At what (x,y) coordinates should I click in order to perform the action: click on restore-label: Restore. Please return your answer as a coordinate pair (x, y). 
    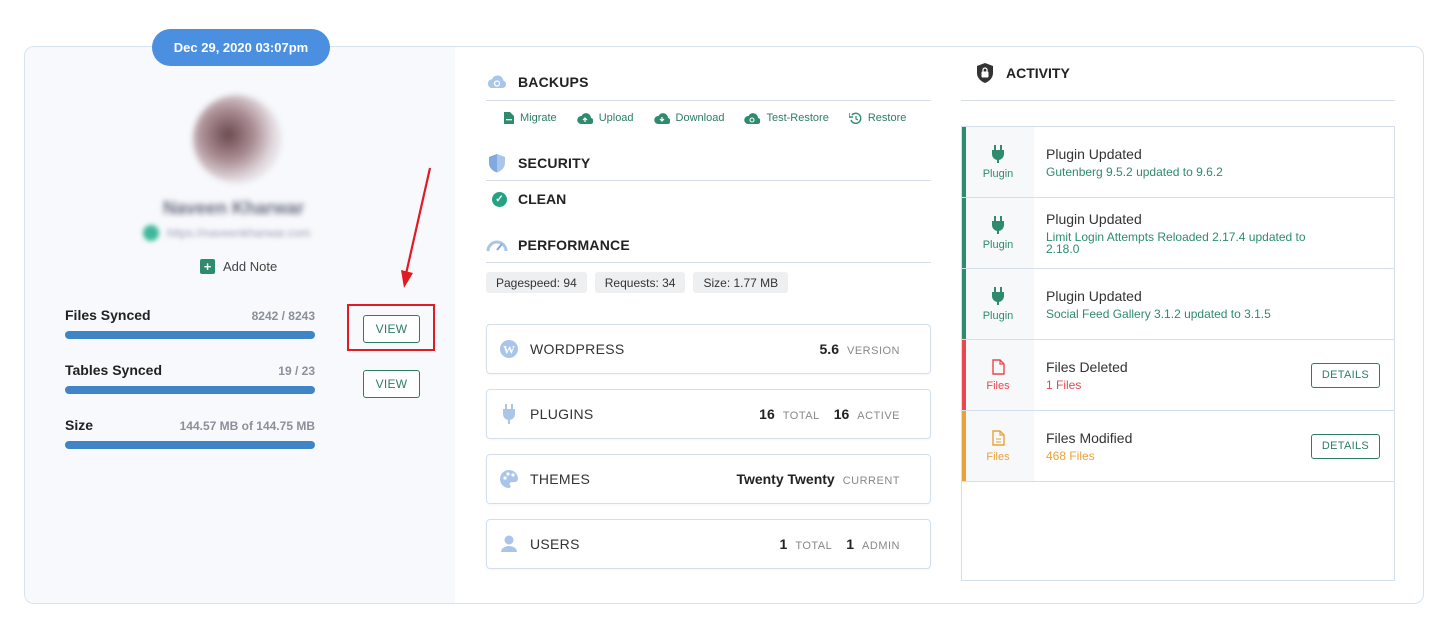
    Looking at the image, I should click on (887, 118).